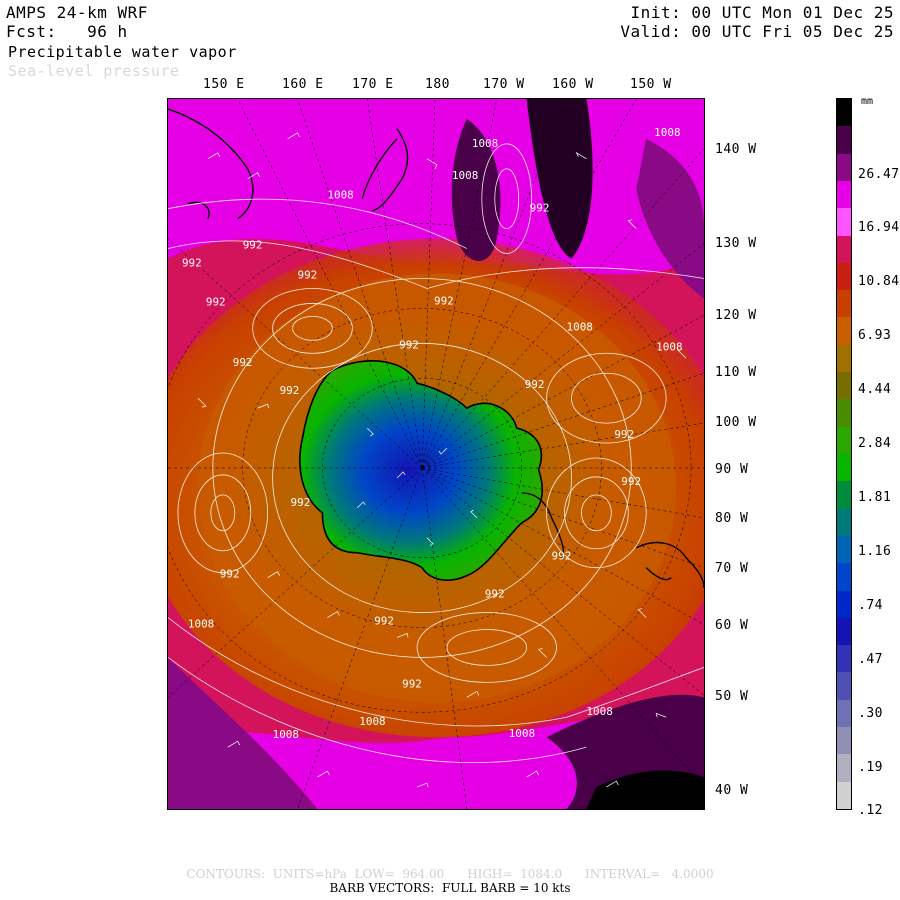  What do you see at coordinates (504, 84) in the screenshot?
I see `lon-label-170w: 170 W` at bounding box center [504, 84].